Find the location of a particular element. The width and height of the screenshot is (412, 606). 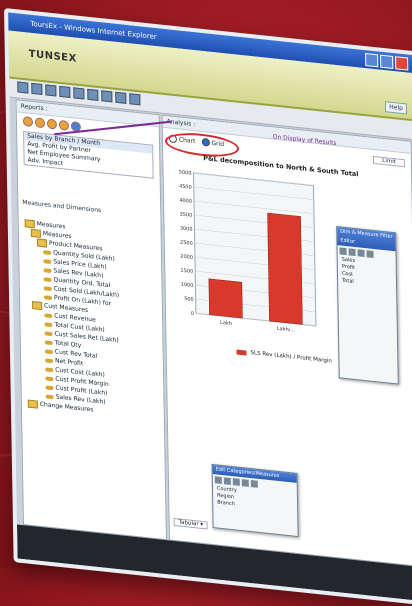

y-tick-label: 5000 is located at coordinates (185, 172).